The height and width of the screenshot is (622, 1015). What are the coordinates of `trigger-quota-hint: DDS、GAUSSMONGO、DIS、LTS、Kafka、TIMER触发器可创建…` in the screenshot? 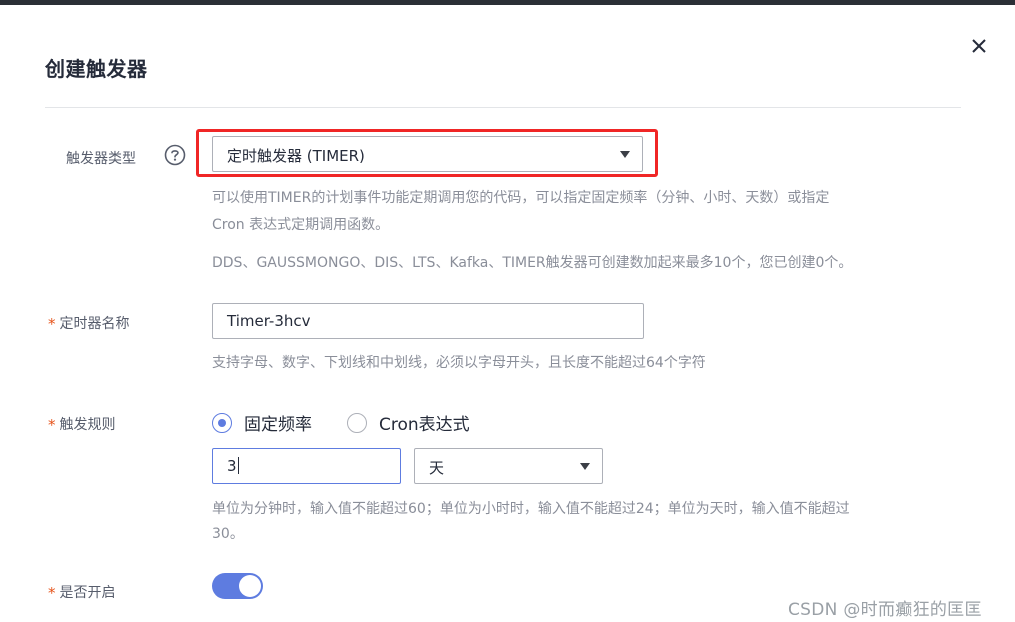 It's located at (532, 263).